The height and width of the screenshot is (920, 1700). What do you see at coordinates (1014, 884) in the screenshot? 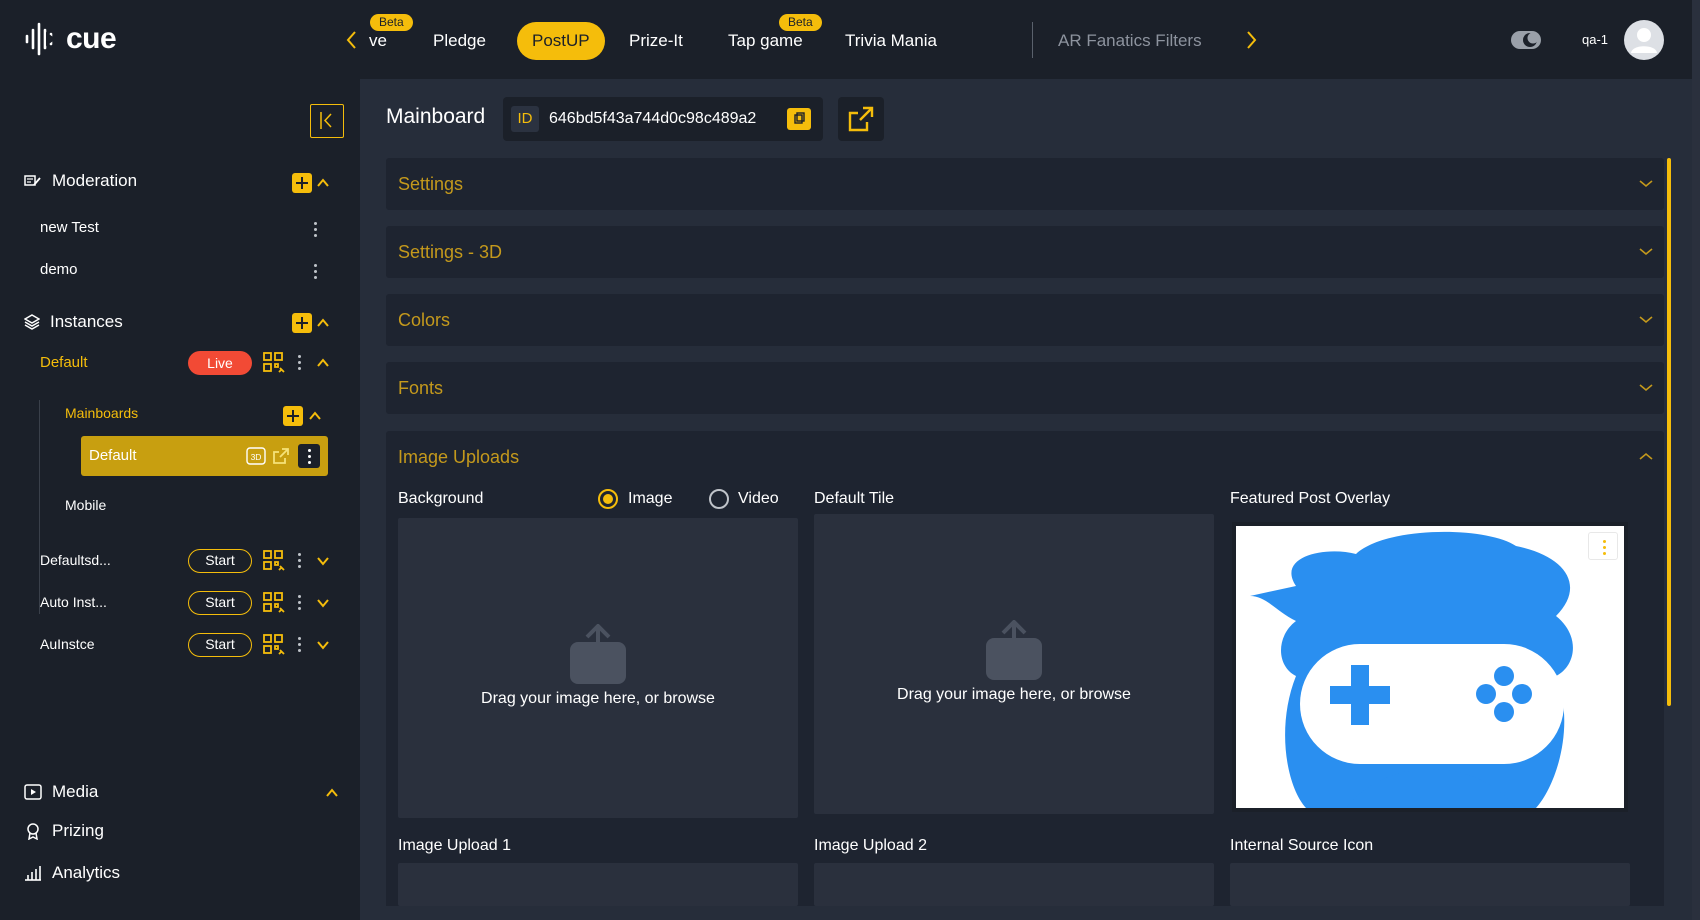
I see `image-upload-2-dropzone` at bounding box center [1014, 884].